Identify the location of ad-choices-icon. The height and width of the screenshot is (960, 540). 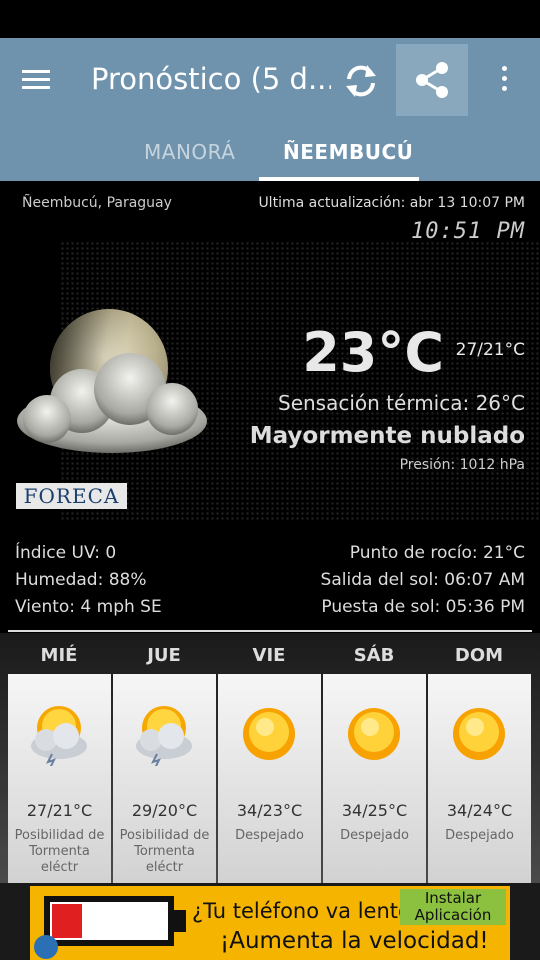
(46, 947).